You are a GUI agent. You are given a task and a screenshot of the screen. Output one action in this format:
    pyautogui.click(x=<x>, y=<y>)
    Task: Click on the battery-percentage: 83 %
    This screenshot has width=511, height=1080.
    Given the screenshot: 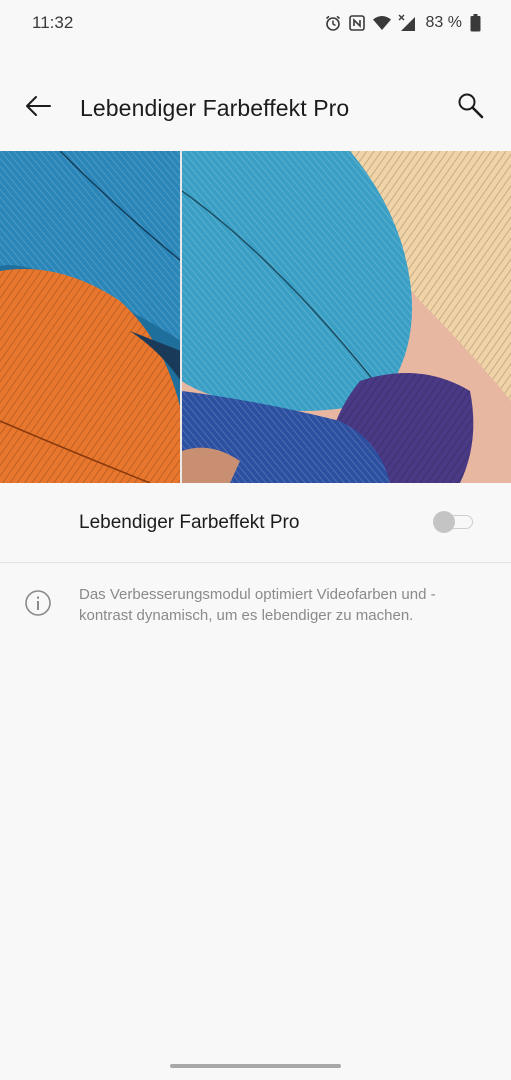 What is the action you would take?
    pyautogui.click(x=443, y=22)
    